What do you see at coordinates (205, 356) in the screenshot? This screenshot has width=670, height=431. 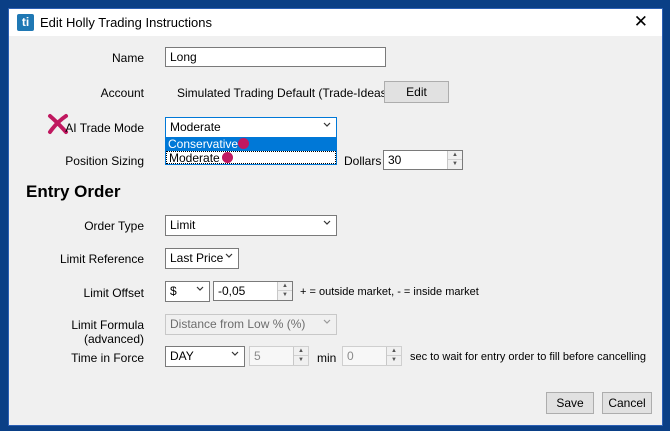 I see `time-in-force-select: DAY` at bounding box center [205, 356].